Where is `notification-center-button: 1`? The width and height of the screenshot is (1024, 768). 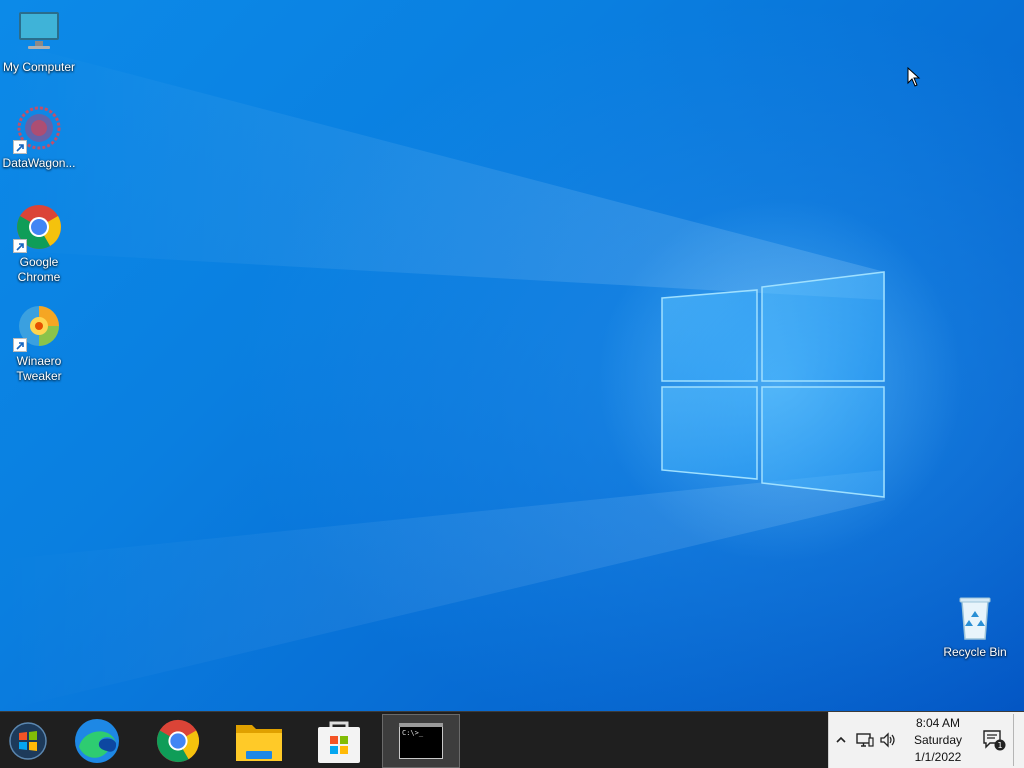 notification-center-button: 1 is located at coordinates (994, 740).